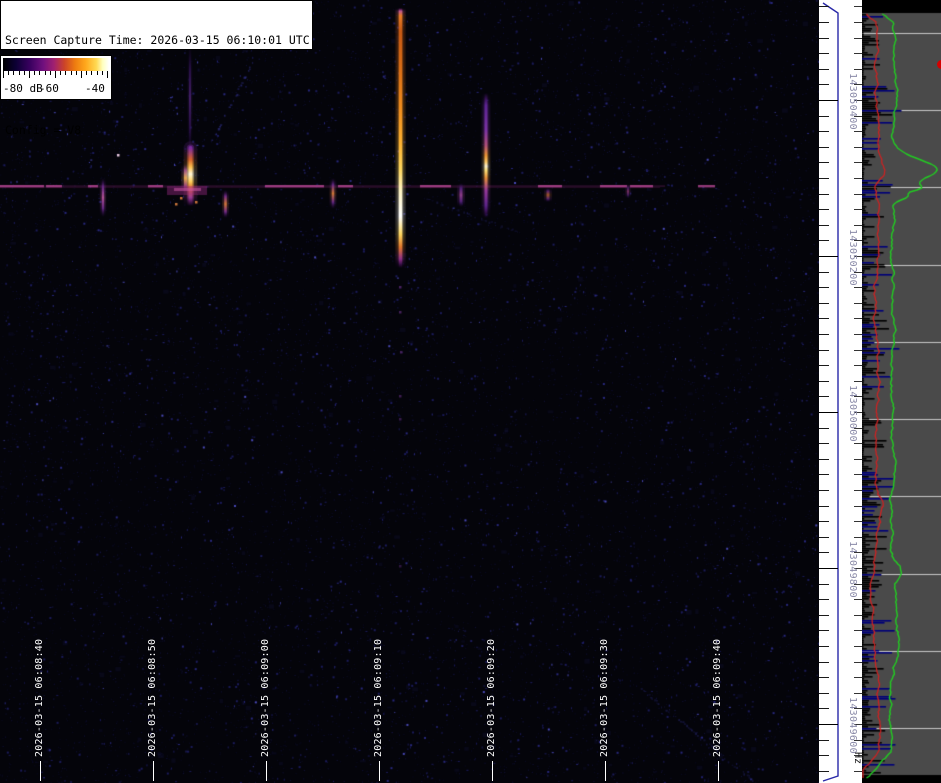 Image resolution: width=941 pixels, height=783 pixels. I want to click on color-scale-ticks, so click(56, 75).